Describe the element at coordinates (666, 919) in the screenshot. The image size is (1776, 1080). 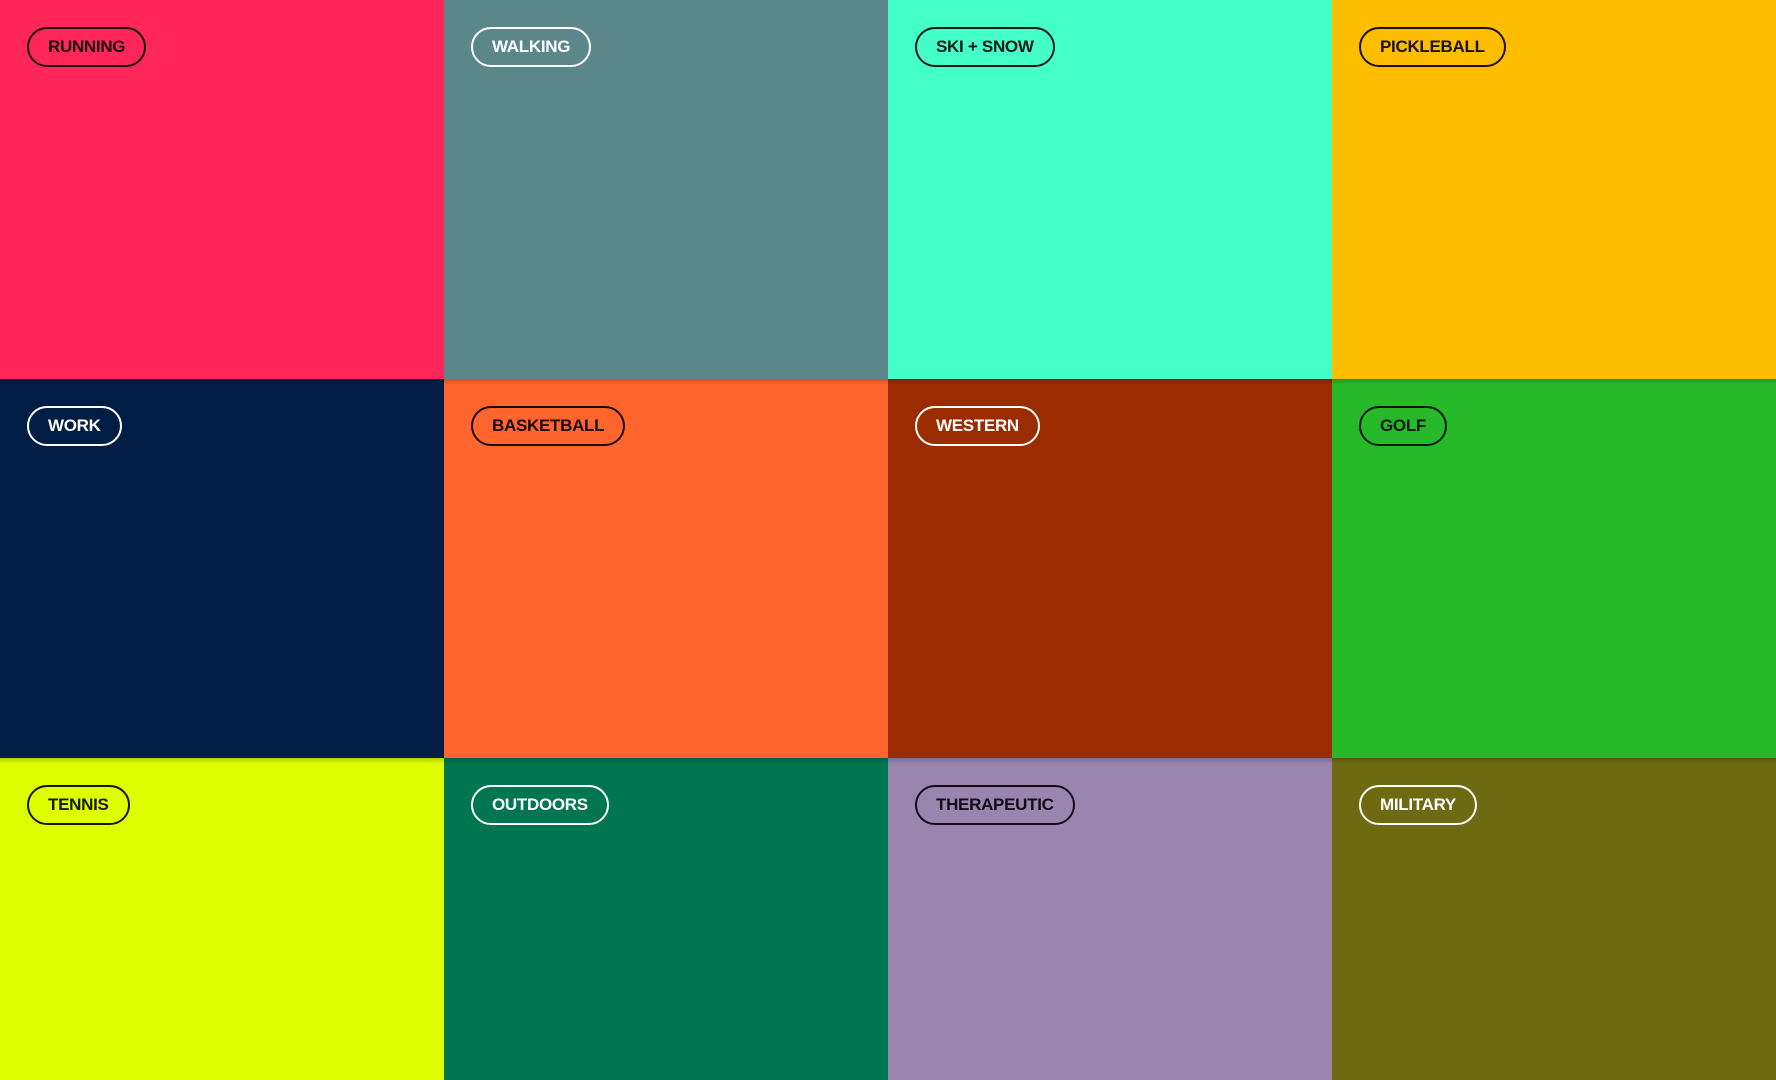
I see `tile-outdoors: OUTDOORS` at that location.